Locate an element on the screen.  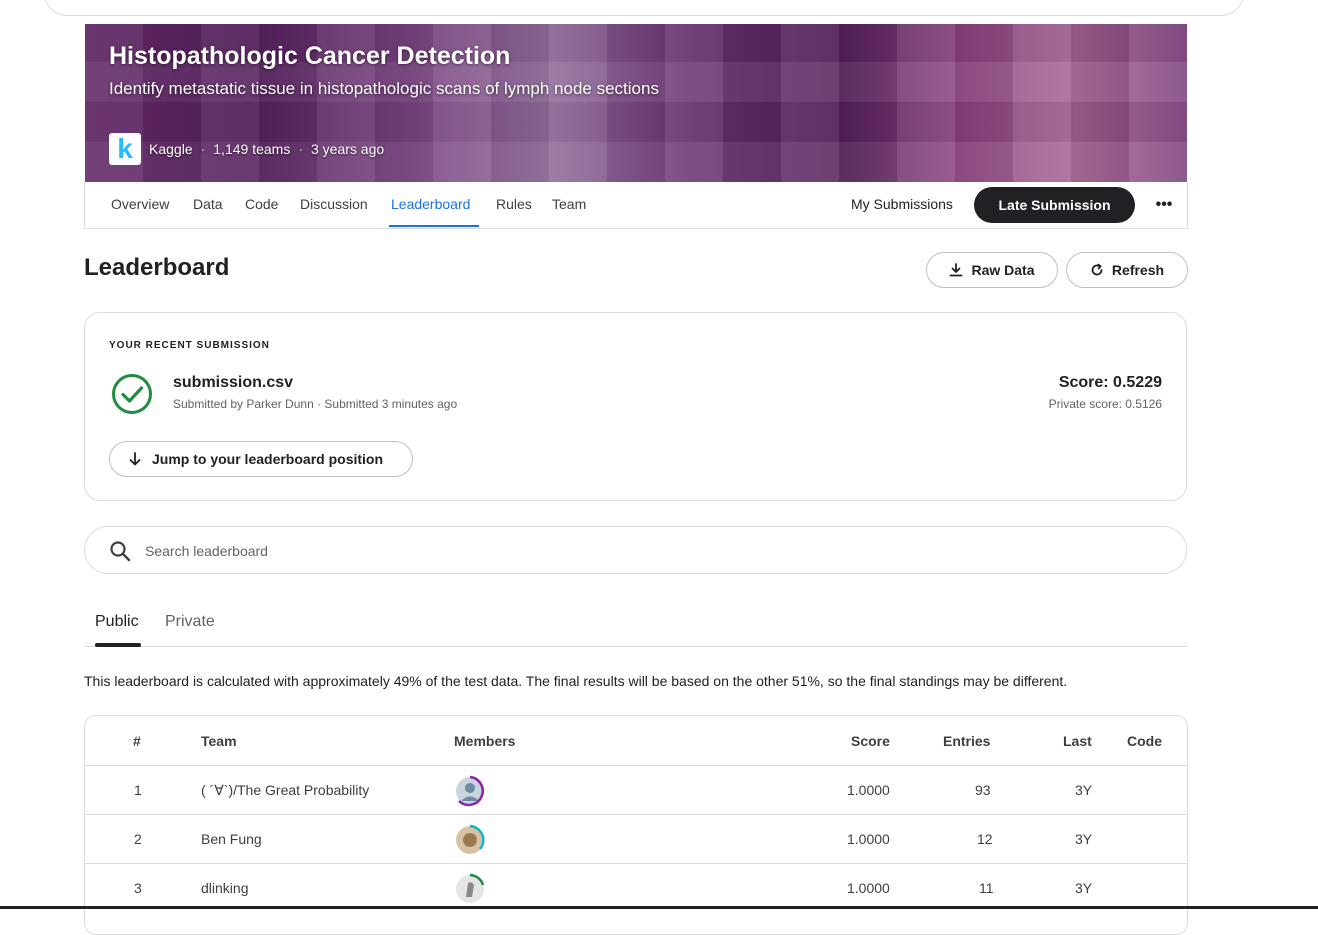
late-submission-button: Late Submission is located at coordinates (1054, 205).